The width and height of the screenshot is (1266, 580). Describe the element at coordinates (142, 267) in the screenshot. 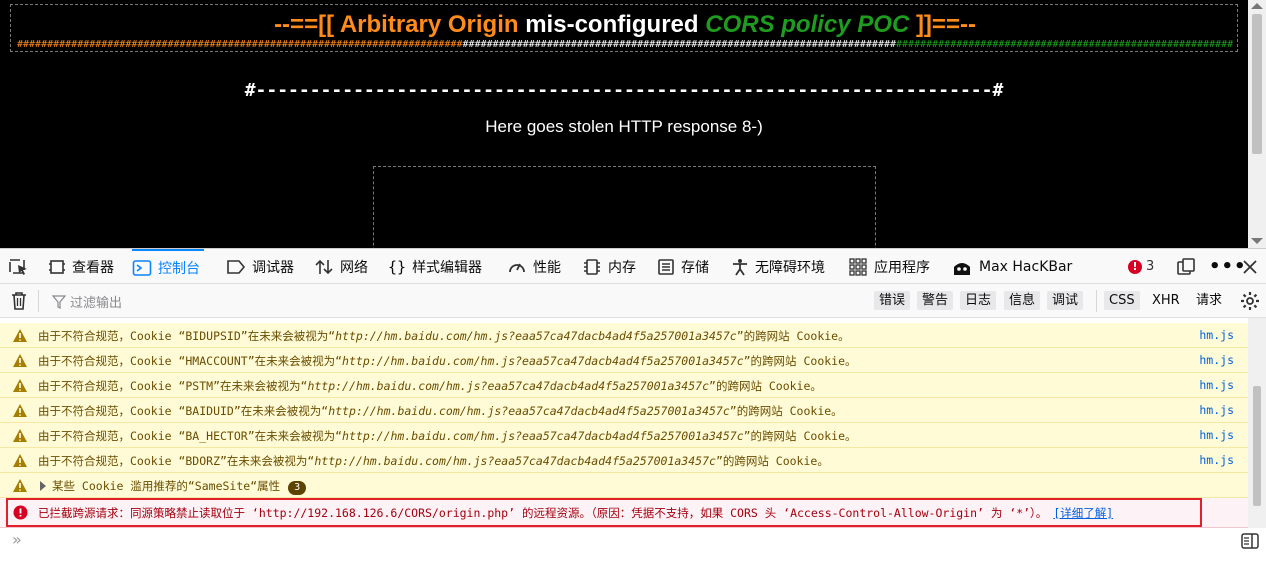

I see `console-icon` at that location.